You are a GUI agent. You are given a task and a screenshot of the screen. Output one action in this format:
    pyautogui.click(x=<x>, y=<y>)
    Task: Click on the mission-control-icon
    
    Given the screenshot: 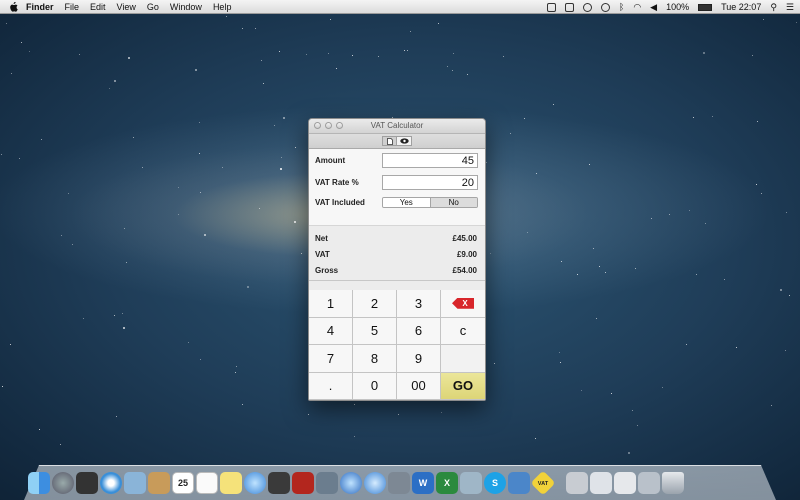 What is the action you would take?
    pyautogui.click(x=87, y=483)
    